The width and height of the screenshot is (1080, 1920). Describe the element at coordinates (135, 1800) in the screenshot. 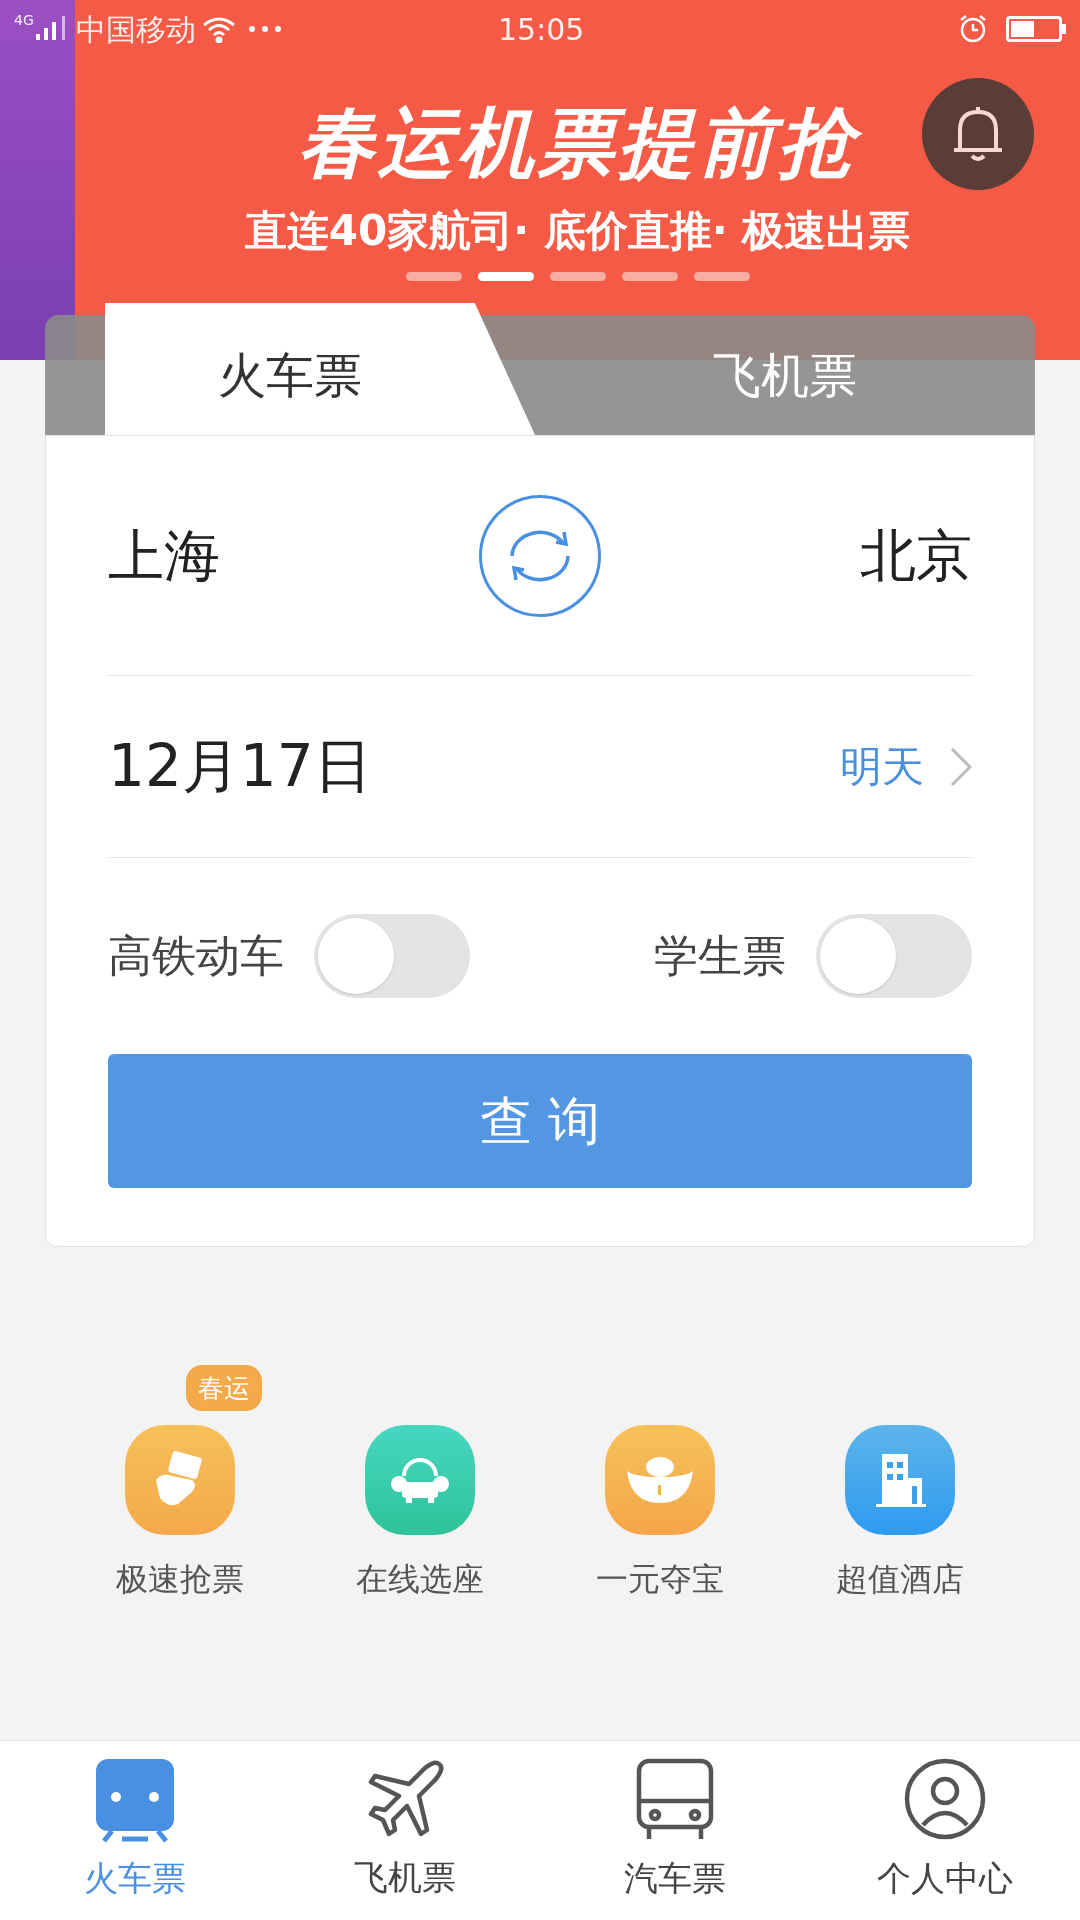

I see `train-icon` at that location.